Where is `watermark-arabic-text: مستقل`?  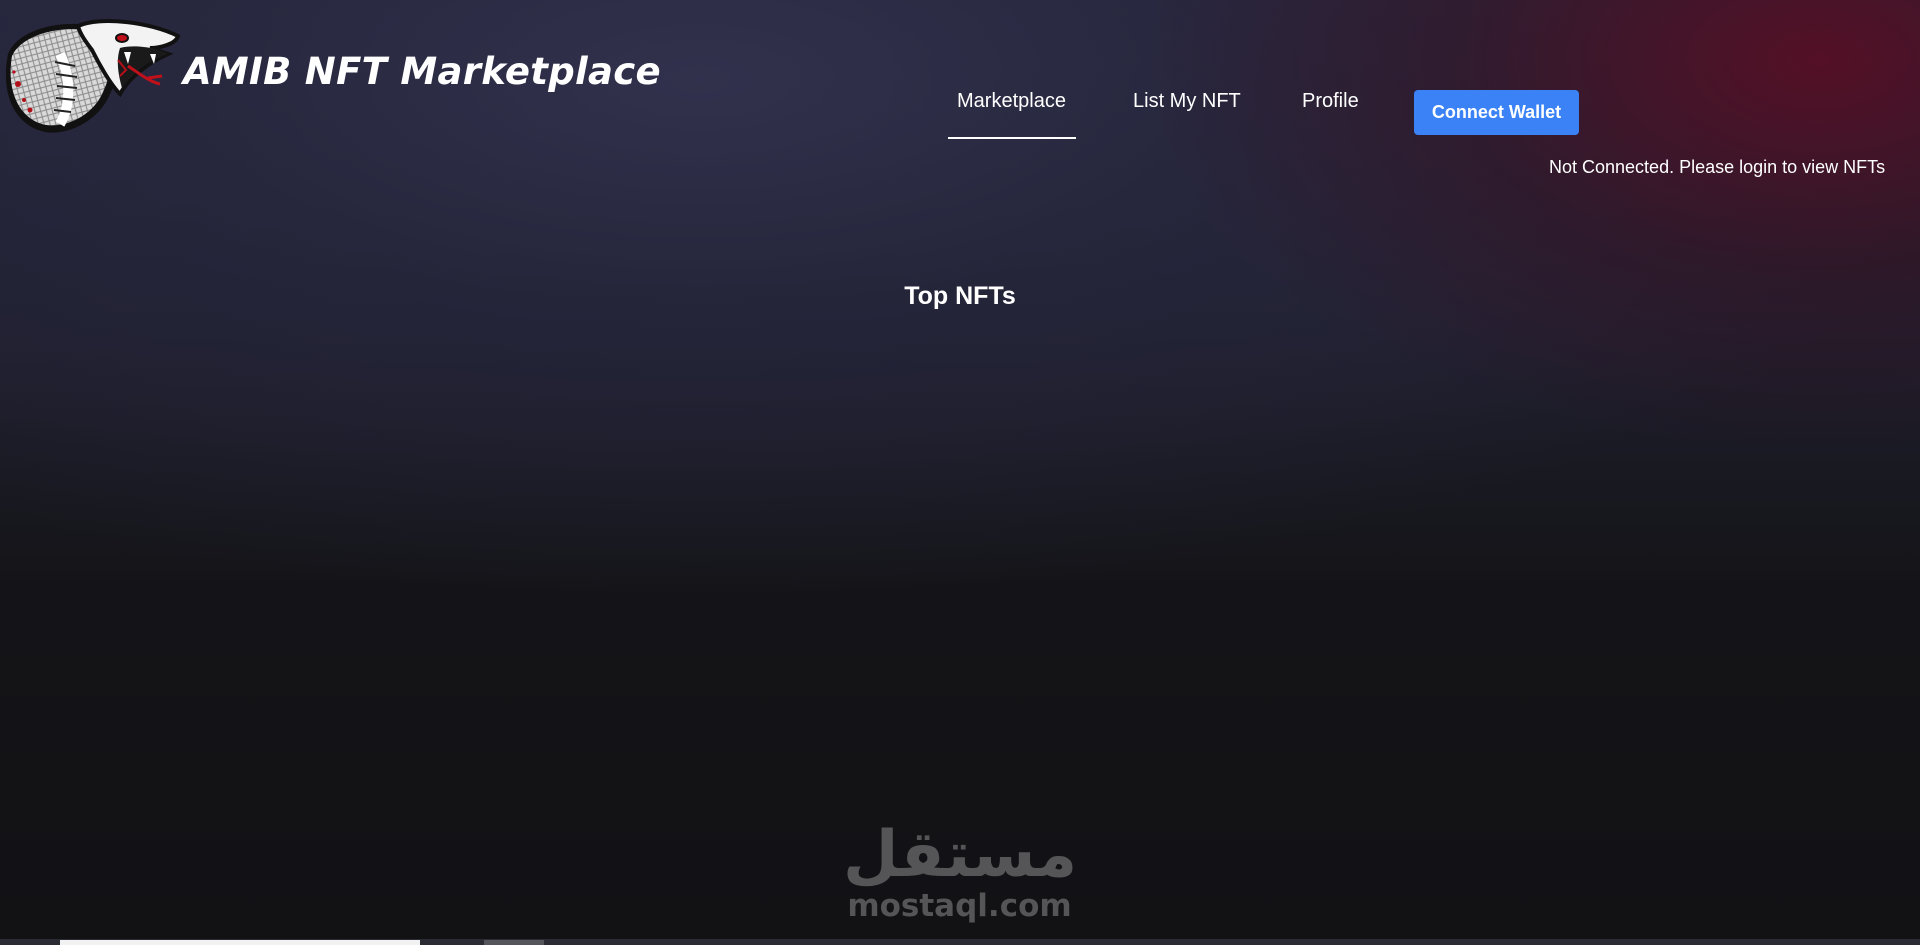
watermark-arabic-text: مستقل is located at coordinates (960, 855).